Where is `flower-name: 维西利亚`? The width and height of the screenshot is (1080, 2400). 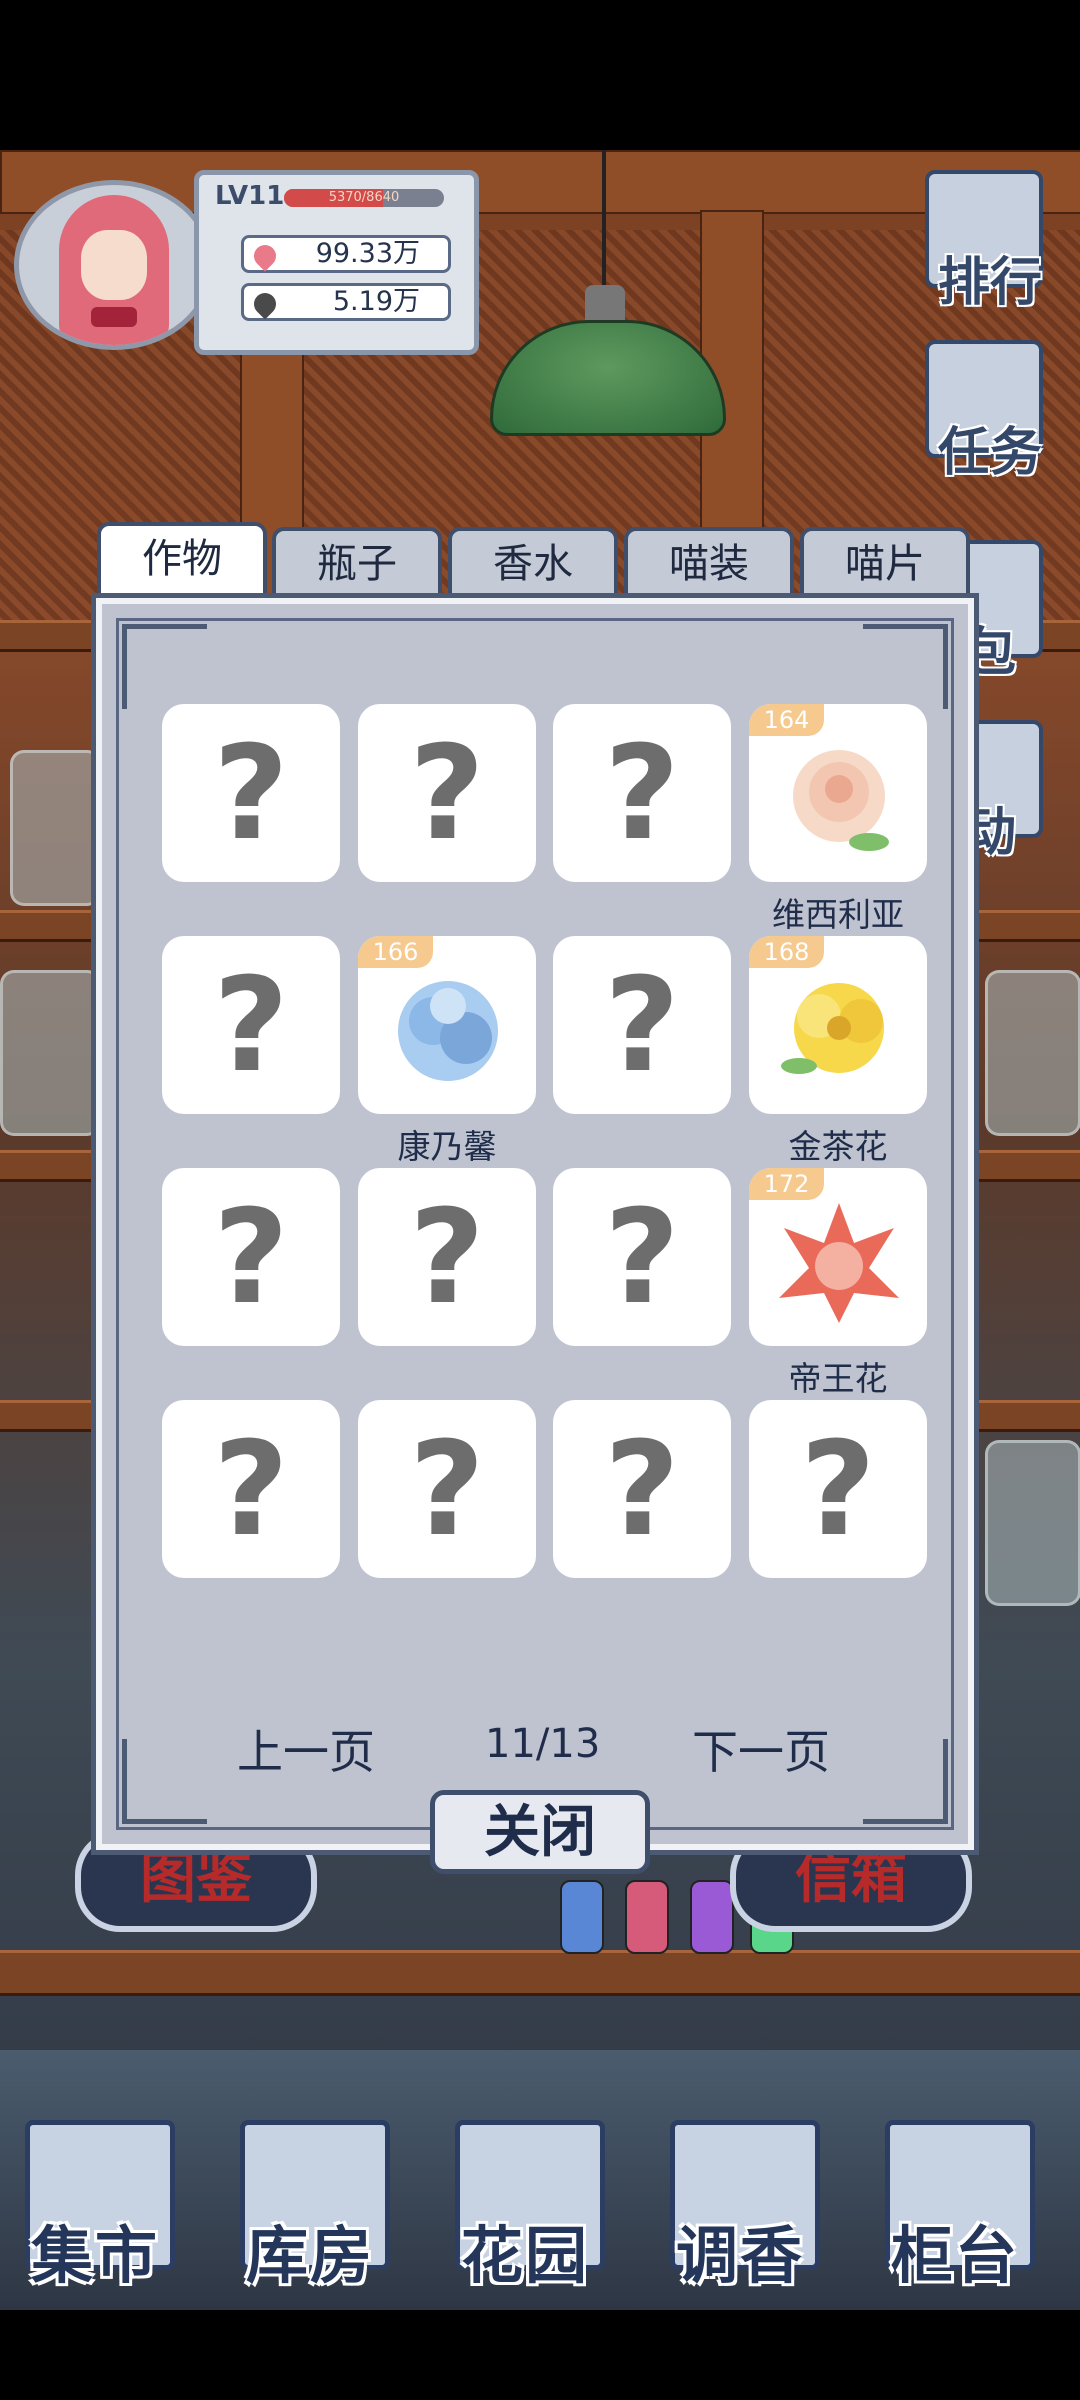
flower-name: 维西利亚 is located at coordinates (838, 914).